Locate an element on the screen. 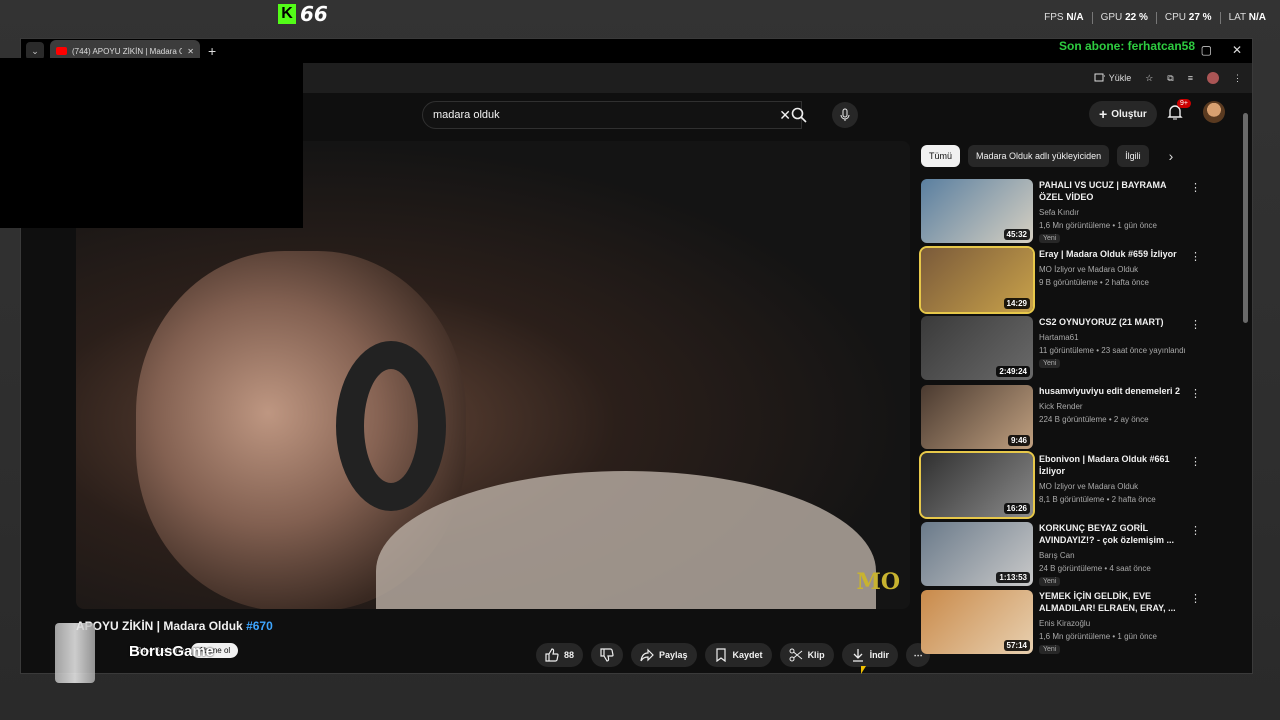  microphone-icon is located at coordinates (845, 114).